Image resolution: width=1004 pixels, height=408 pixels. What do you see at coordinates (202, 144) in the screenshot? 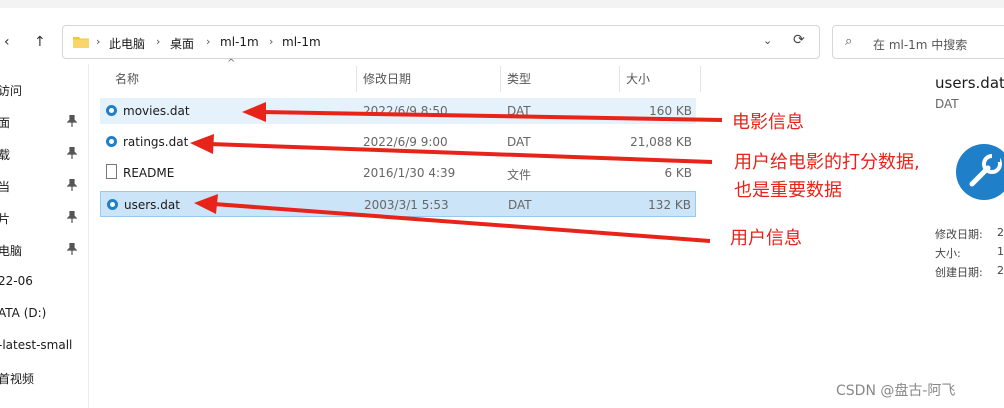
I see `arrowhead-ratings` at bounding box center [202, 144].